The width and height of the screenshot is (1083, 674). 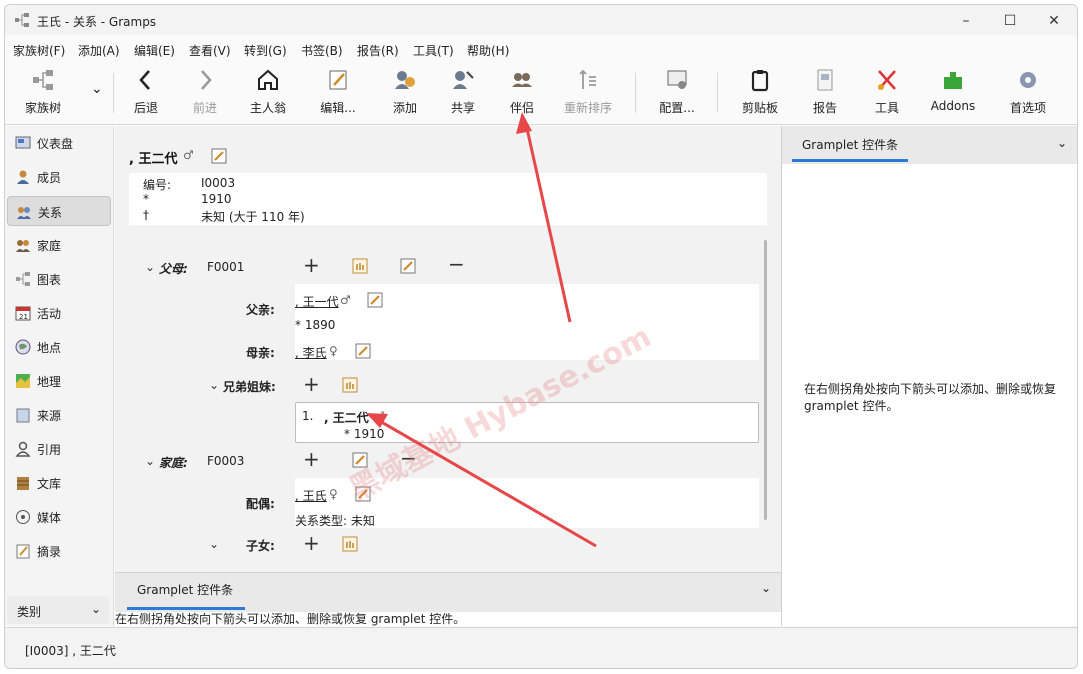 What do you see at coordinates (488, 50) in the screenshot?
I see `menu-help: 帮助(H)` at bounding box center [488, 50].